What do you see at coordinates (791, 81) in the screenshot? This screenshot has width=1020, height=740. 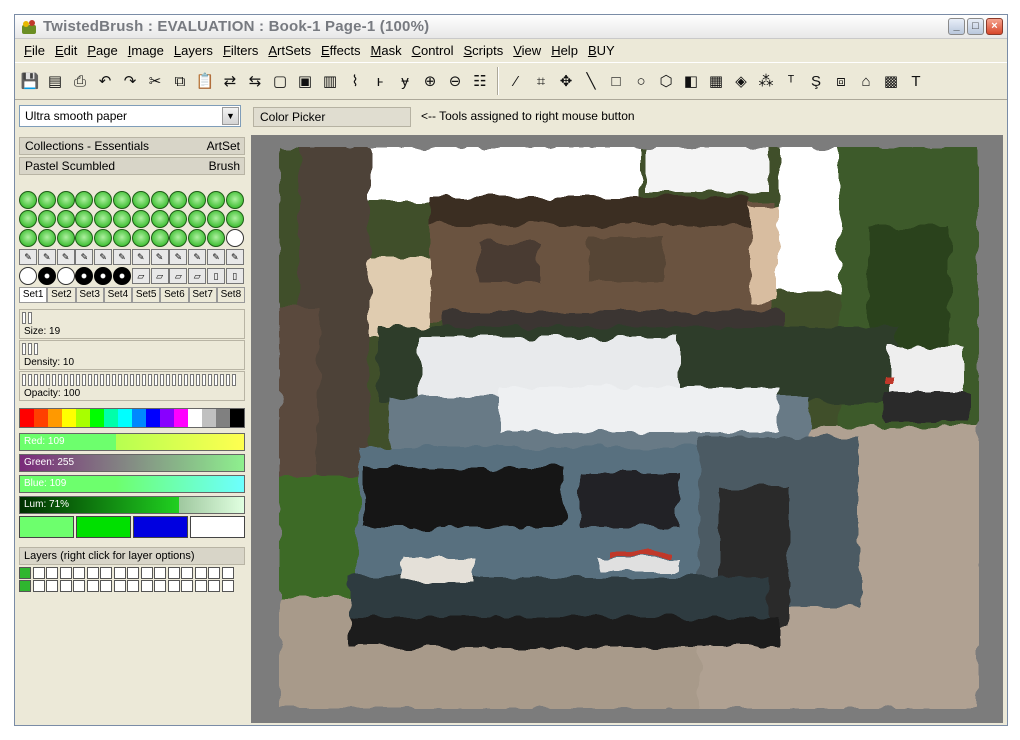 I see `text-size-icon: ᵀ` at bounding box center [791, 81].